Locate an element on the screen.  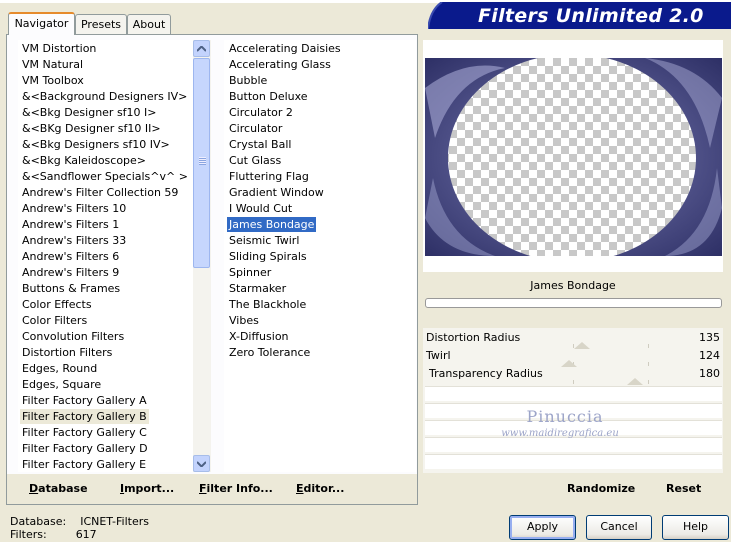
filter-item: Bubble is located at coordinates (248, 80).